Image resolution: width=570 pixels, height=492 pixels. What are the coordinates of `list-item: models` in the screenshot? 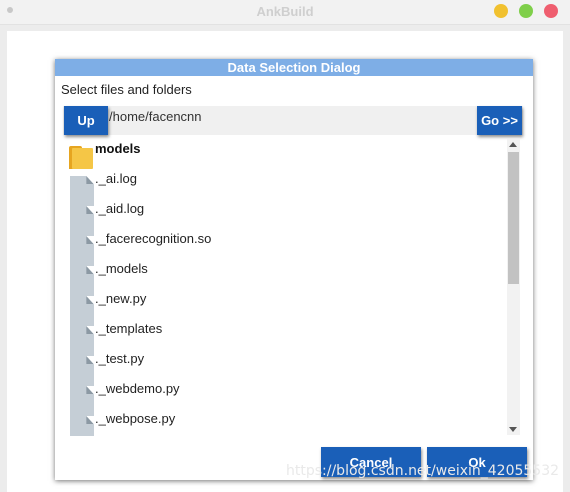 It's located at (284, 155).